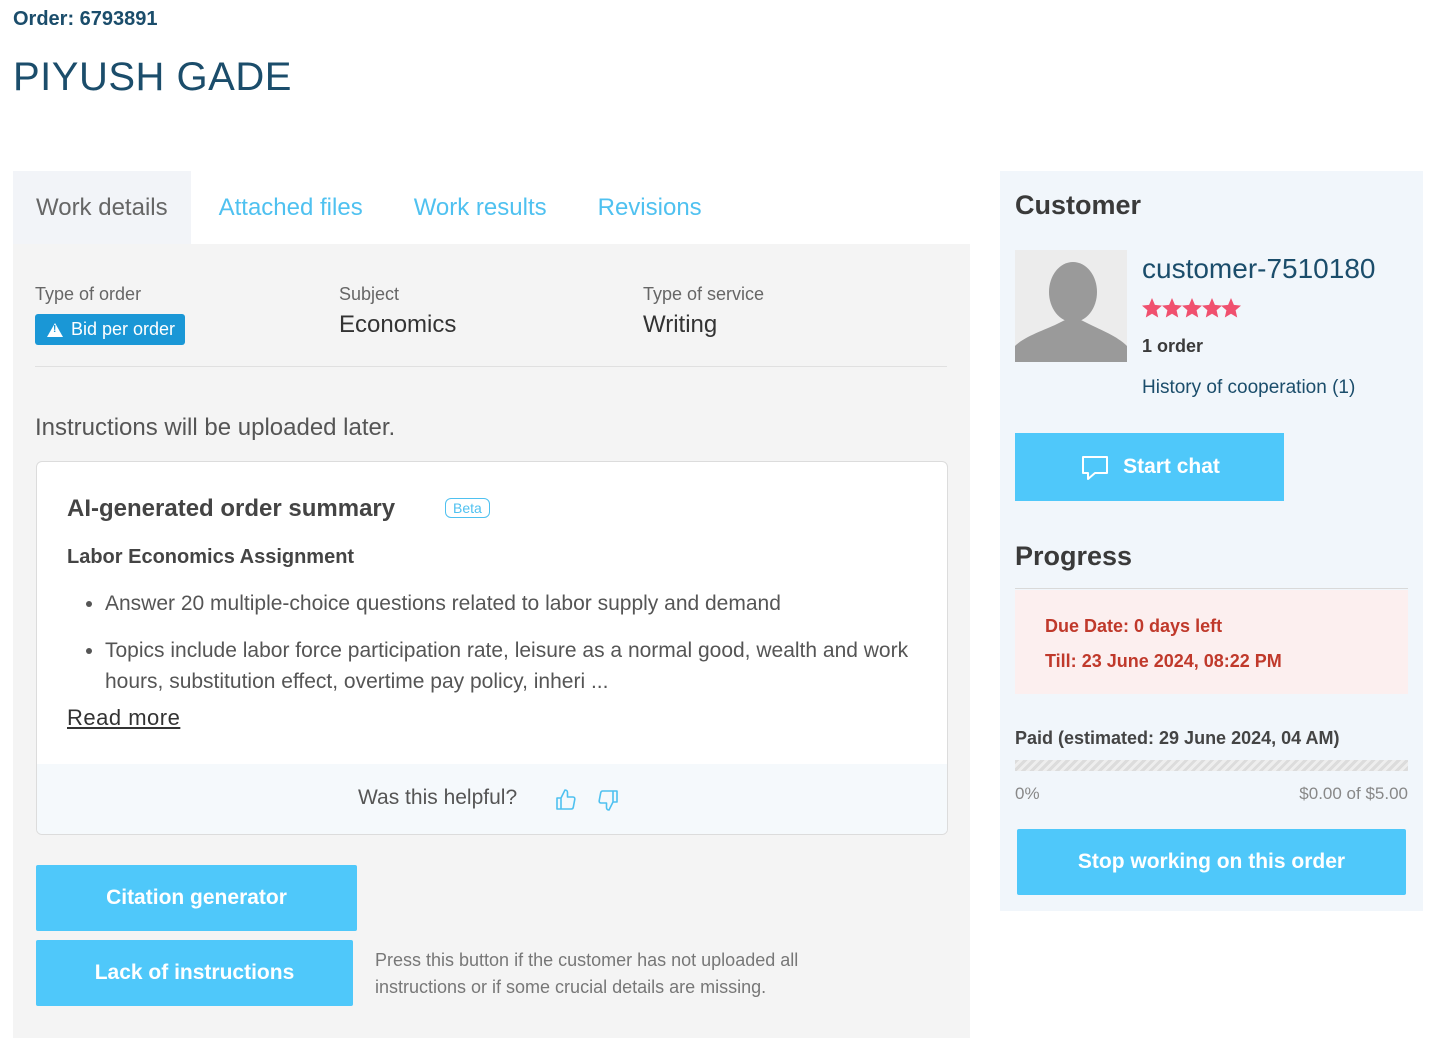  Describe the element at coordinates (85, 19) in the screenshot. I see `order-number: Order: 6793891` at that location.